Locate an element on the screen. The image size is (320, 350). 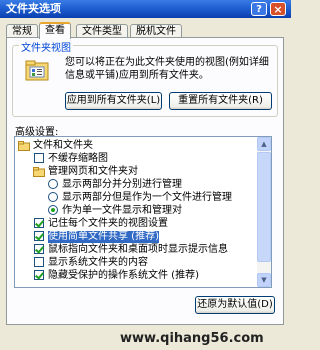
tab-view: 查看 is located at coordinates (55, 30).